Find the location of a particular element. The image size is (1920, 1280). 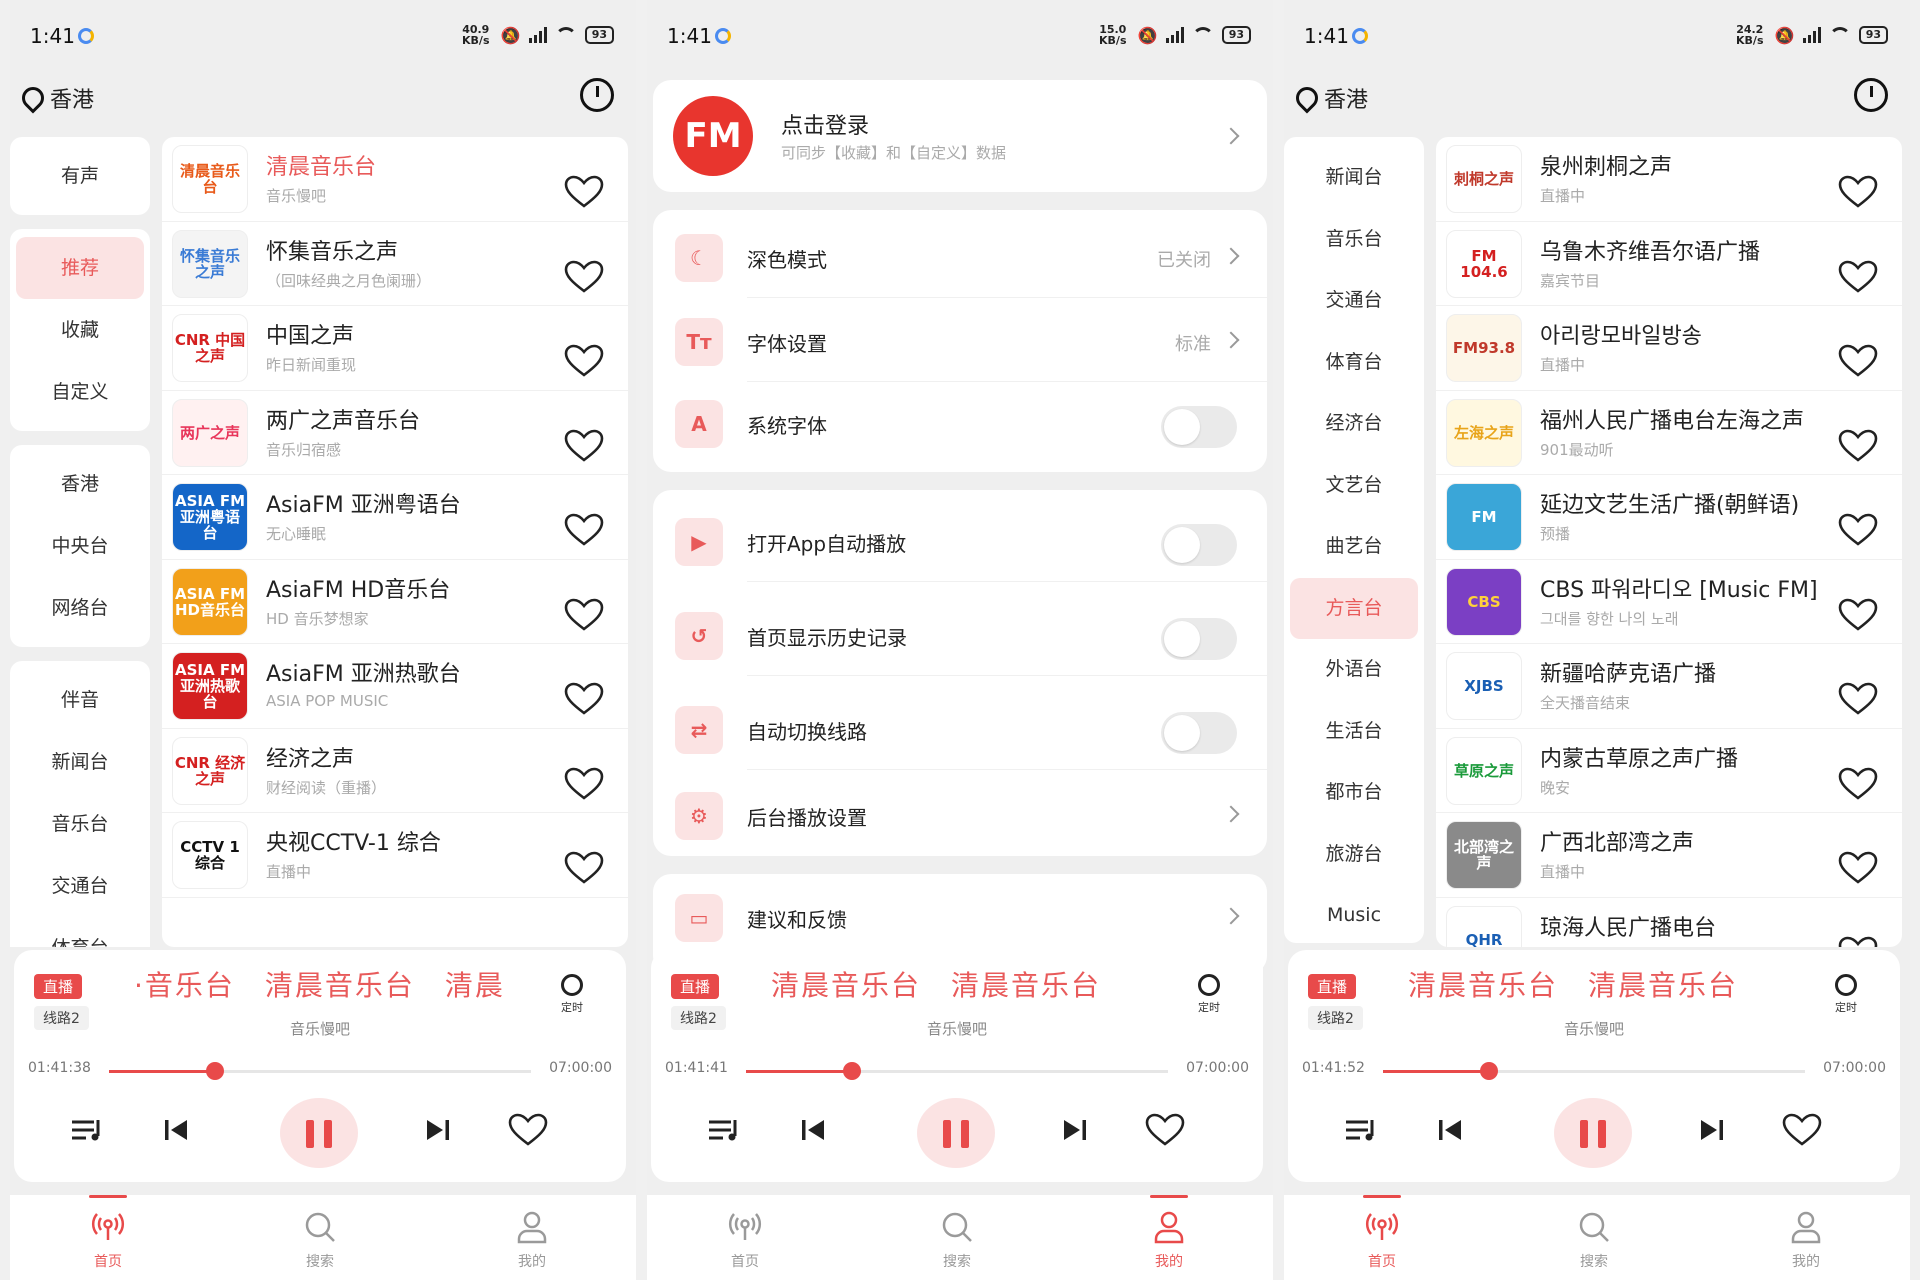

station-row: 北部湾之声 广西北部湾之声 直播中 is located at coordinates (1669, 855).